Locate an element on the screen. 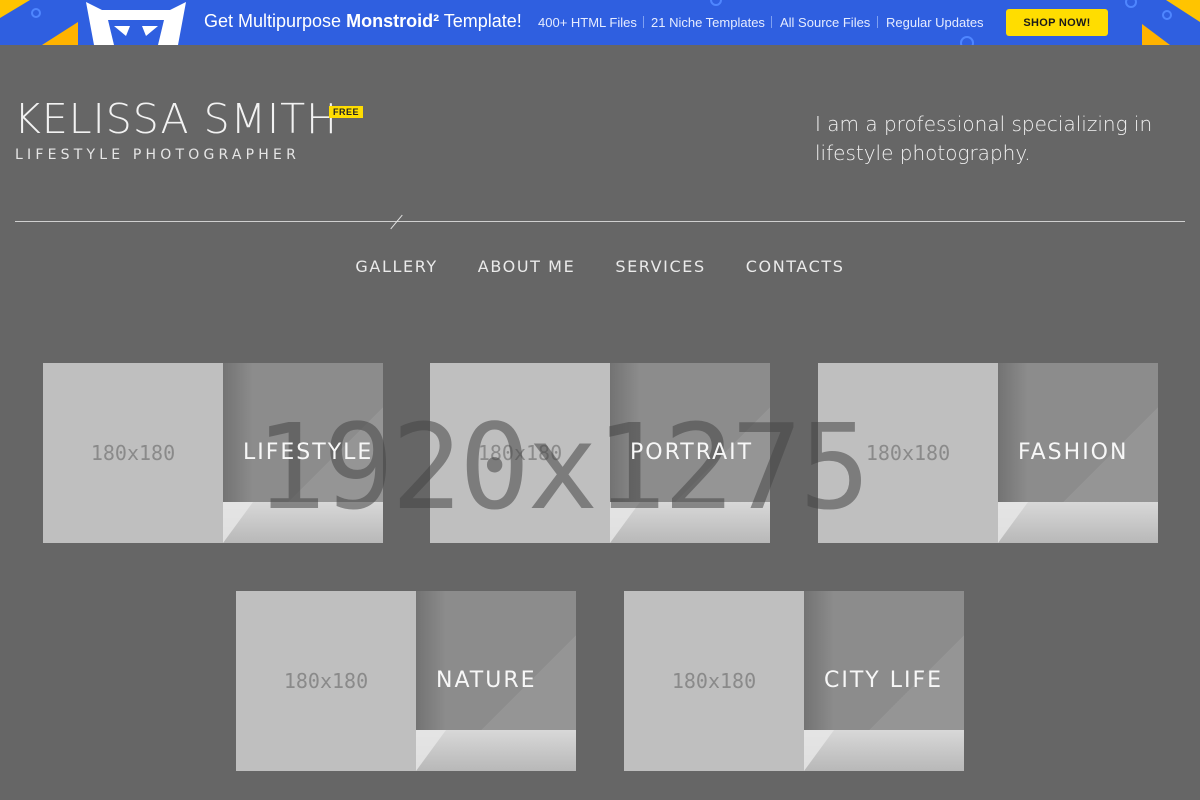  promo-feature: 21 Niche Templates is located at coordinates (708, 22).